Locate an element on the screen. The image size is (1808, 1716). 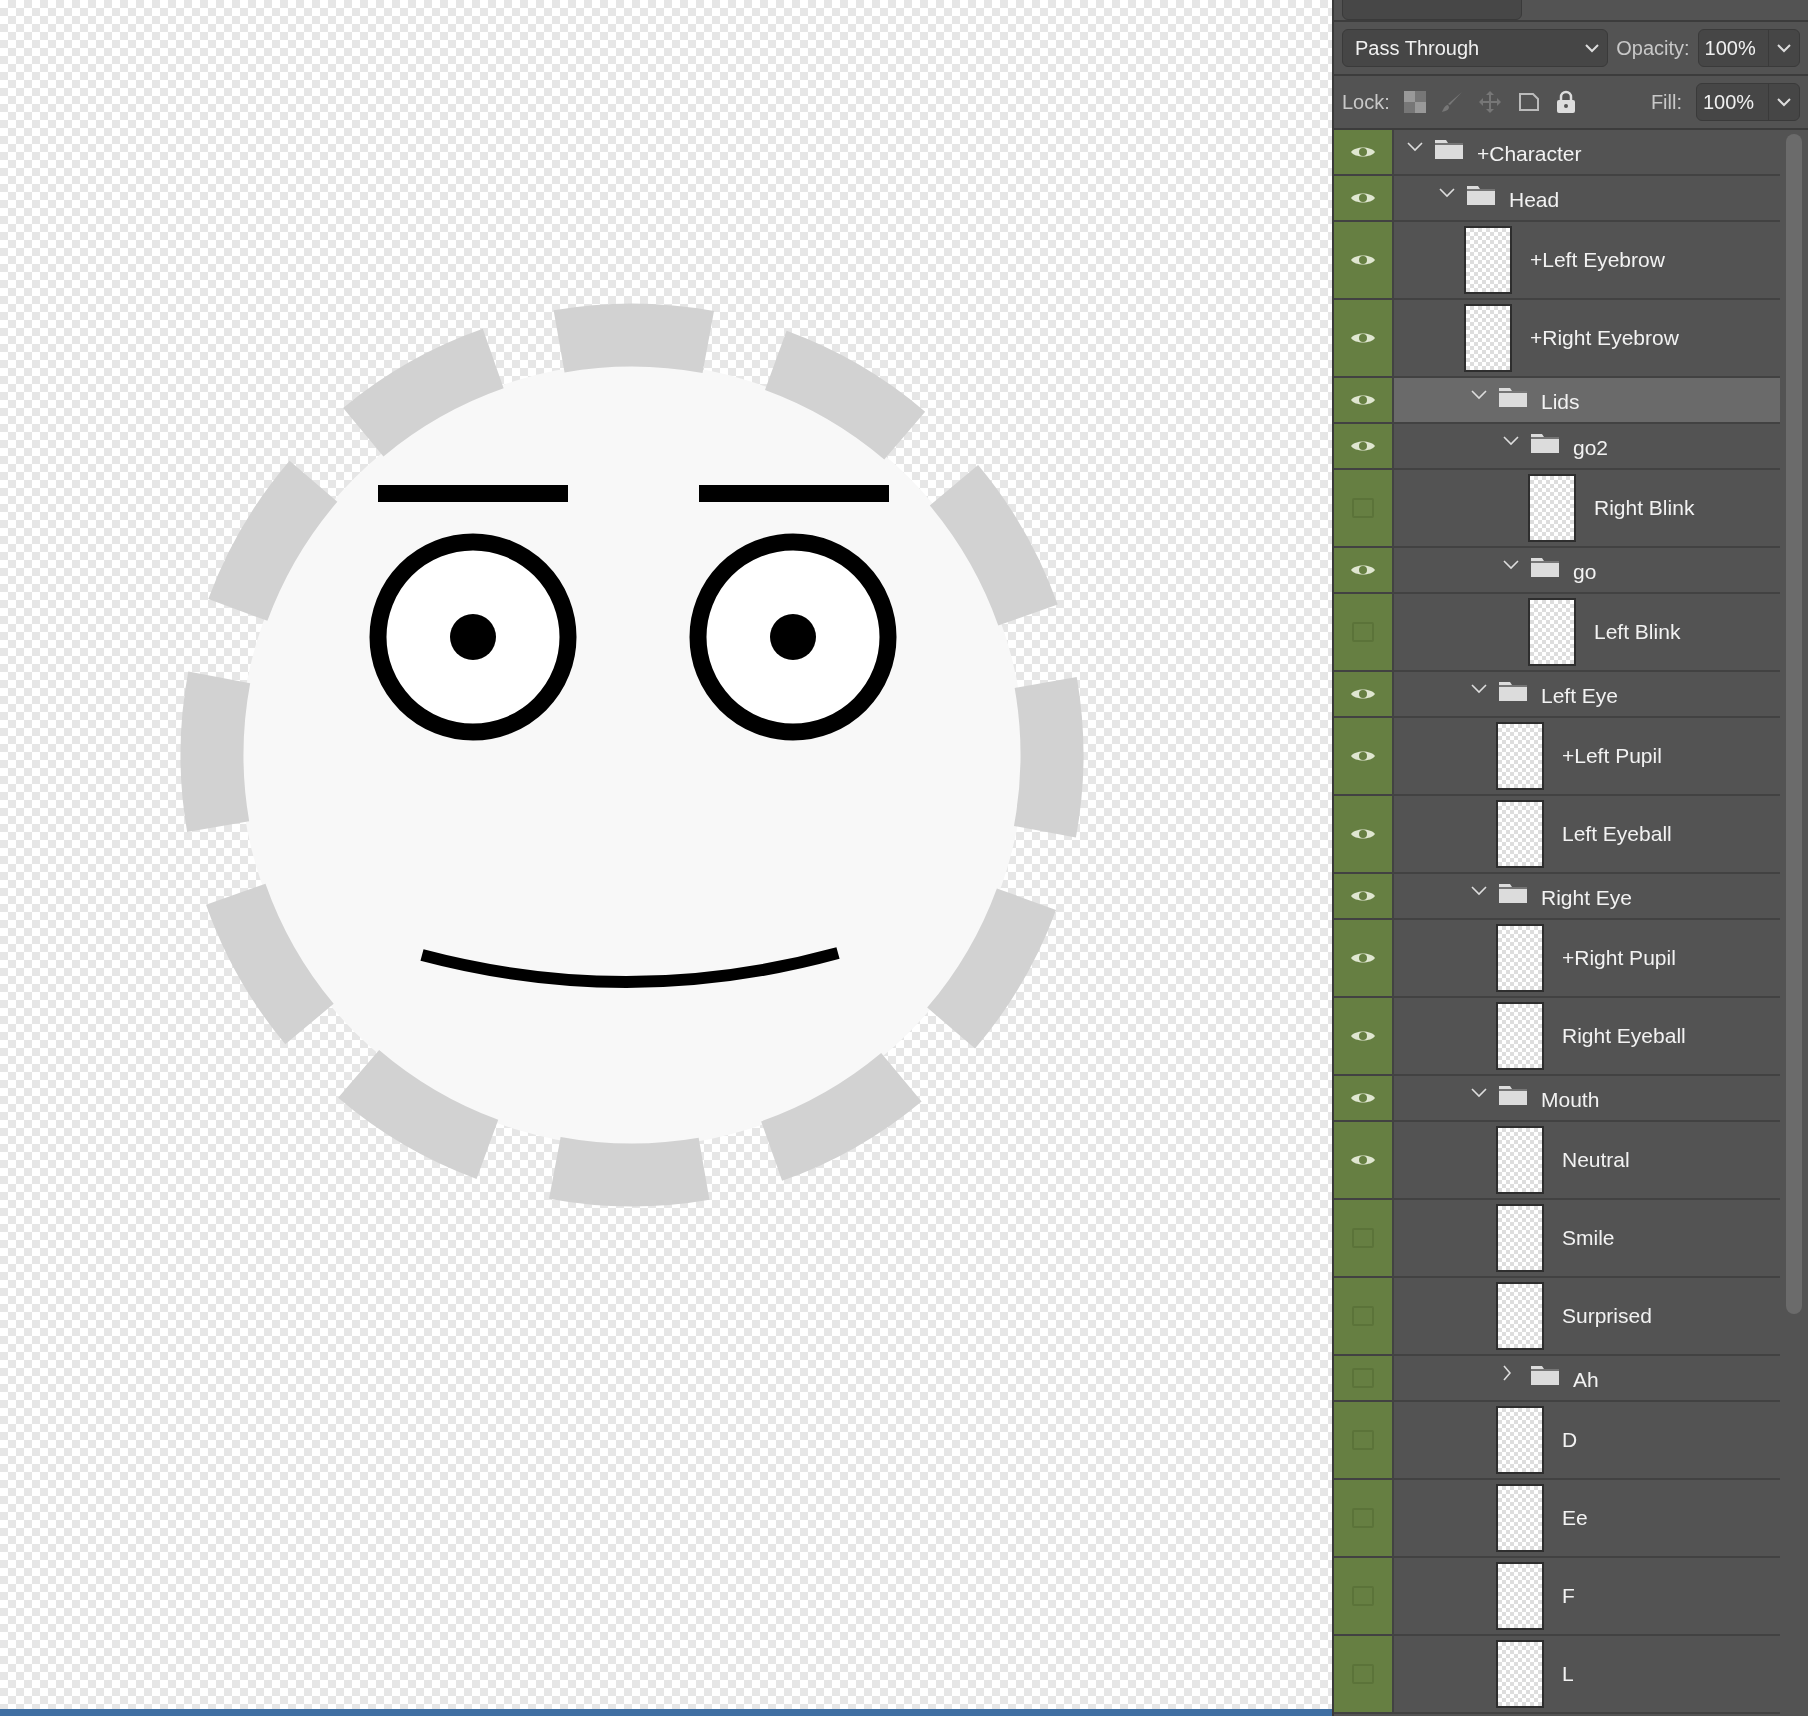
brush-icon is located at coordinates (1451, 102).